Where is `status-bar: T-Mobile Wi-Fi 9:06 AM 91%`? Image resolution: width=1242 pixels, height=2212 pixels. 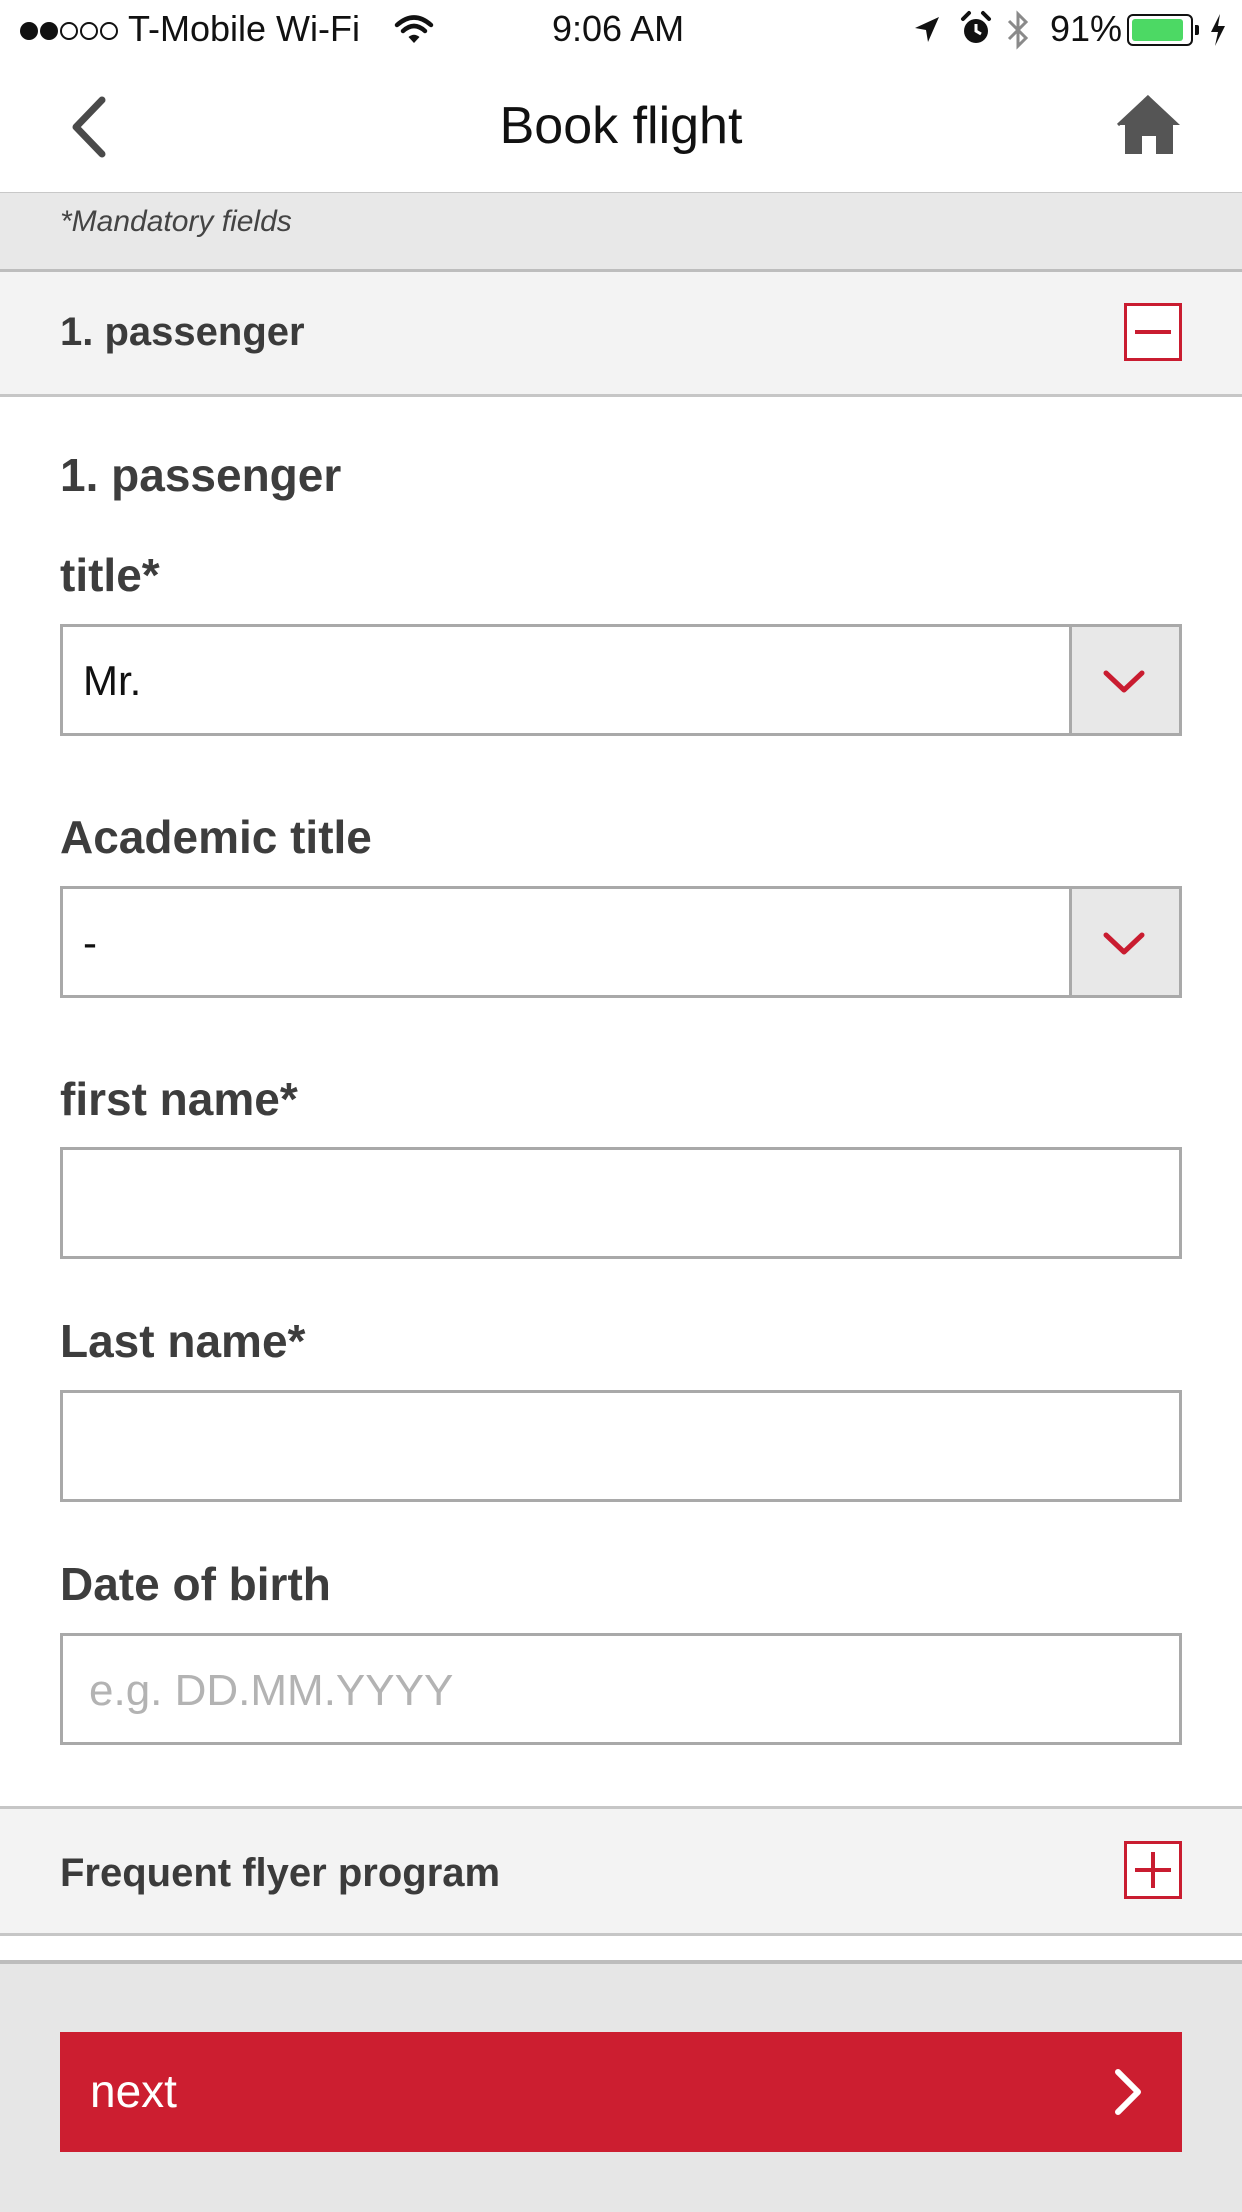 status-bar: T-Mobile Wi-Fi 9:06 AM 91% is located at coordinates (621, 31).